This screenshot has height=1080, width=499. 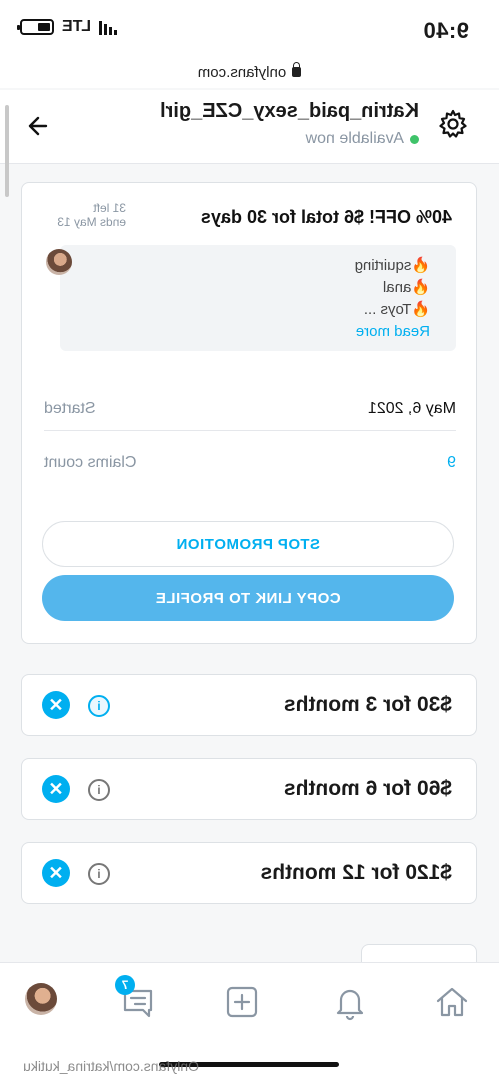 I want to click on online-dot-icon, so click(x=414, y=139).